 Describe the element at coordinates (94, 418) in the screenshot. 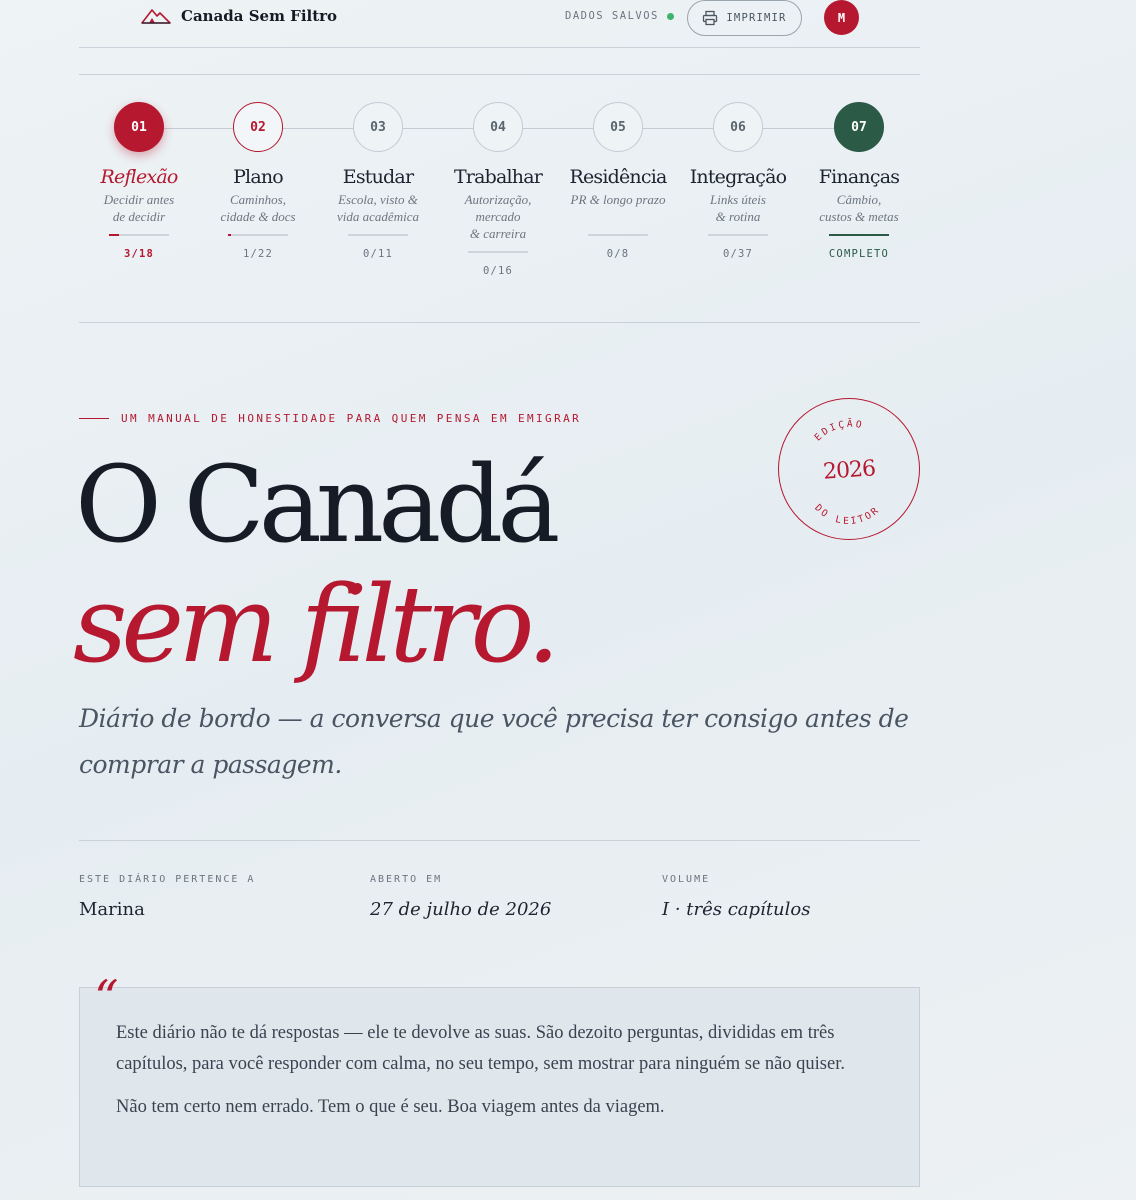

I see `eyebrow-rule` at that location.